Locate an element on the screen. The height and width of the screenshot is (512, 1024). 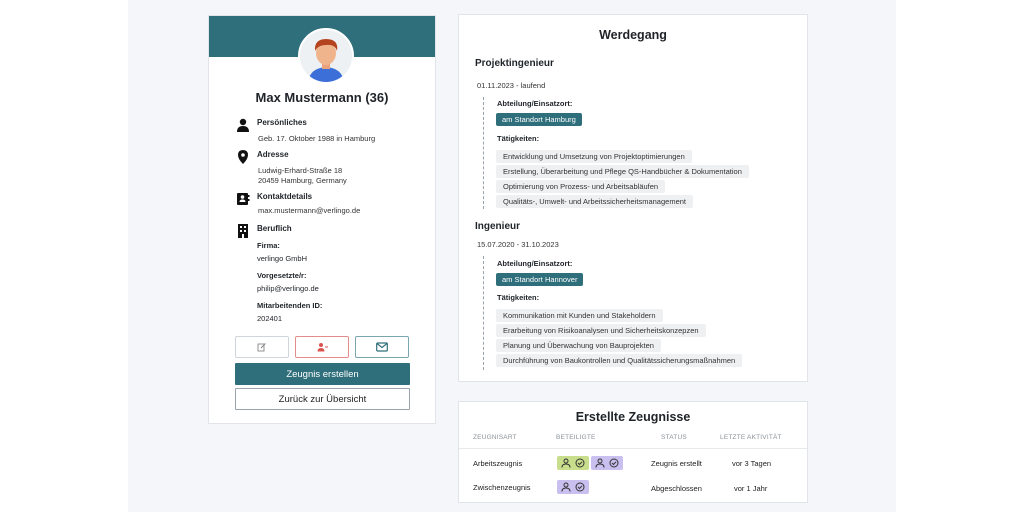
company-value: verlingo GmbH is located at coordinates (282, 258).